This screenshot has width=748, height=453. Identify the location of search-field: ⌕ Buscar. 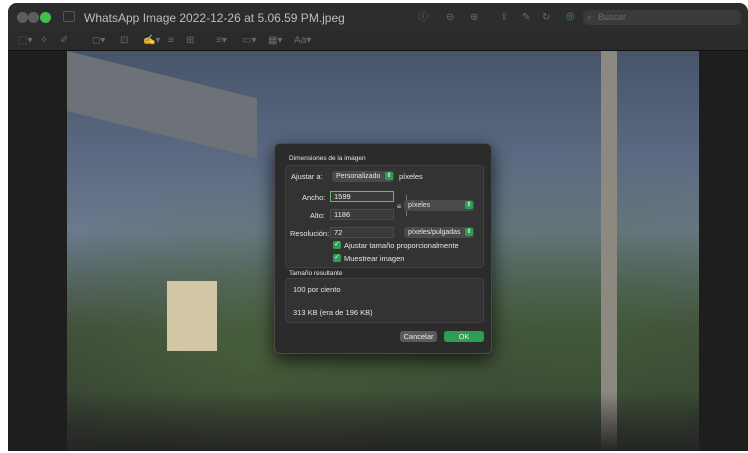
(662, 17).